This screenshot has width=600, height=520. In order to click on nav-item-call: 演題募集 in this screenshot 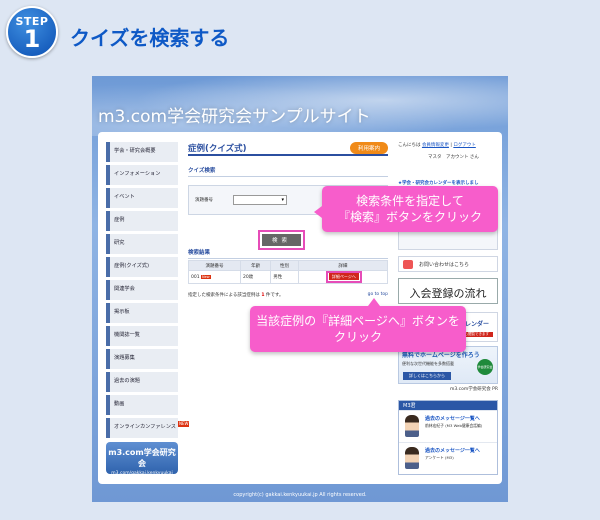, I will do `click(142, 359)`.